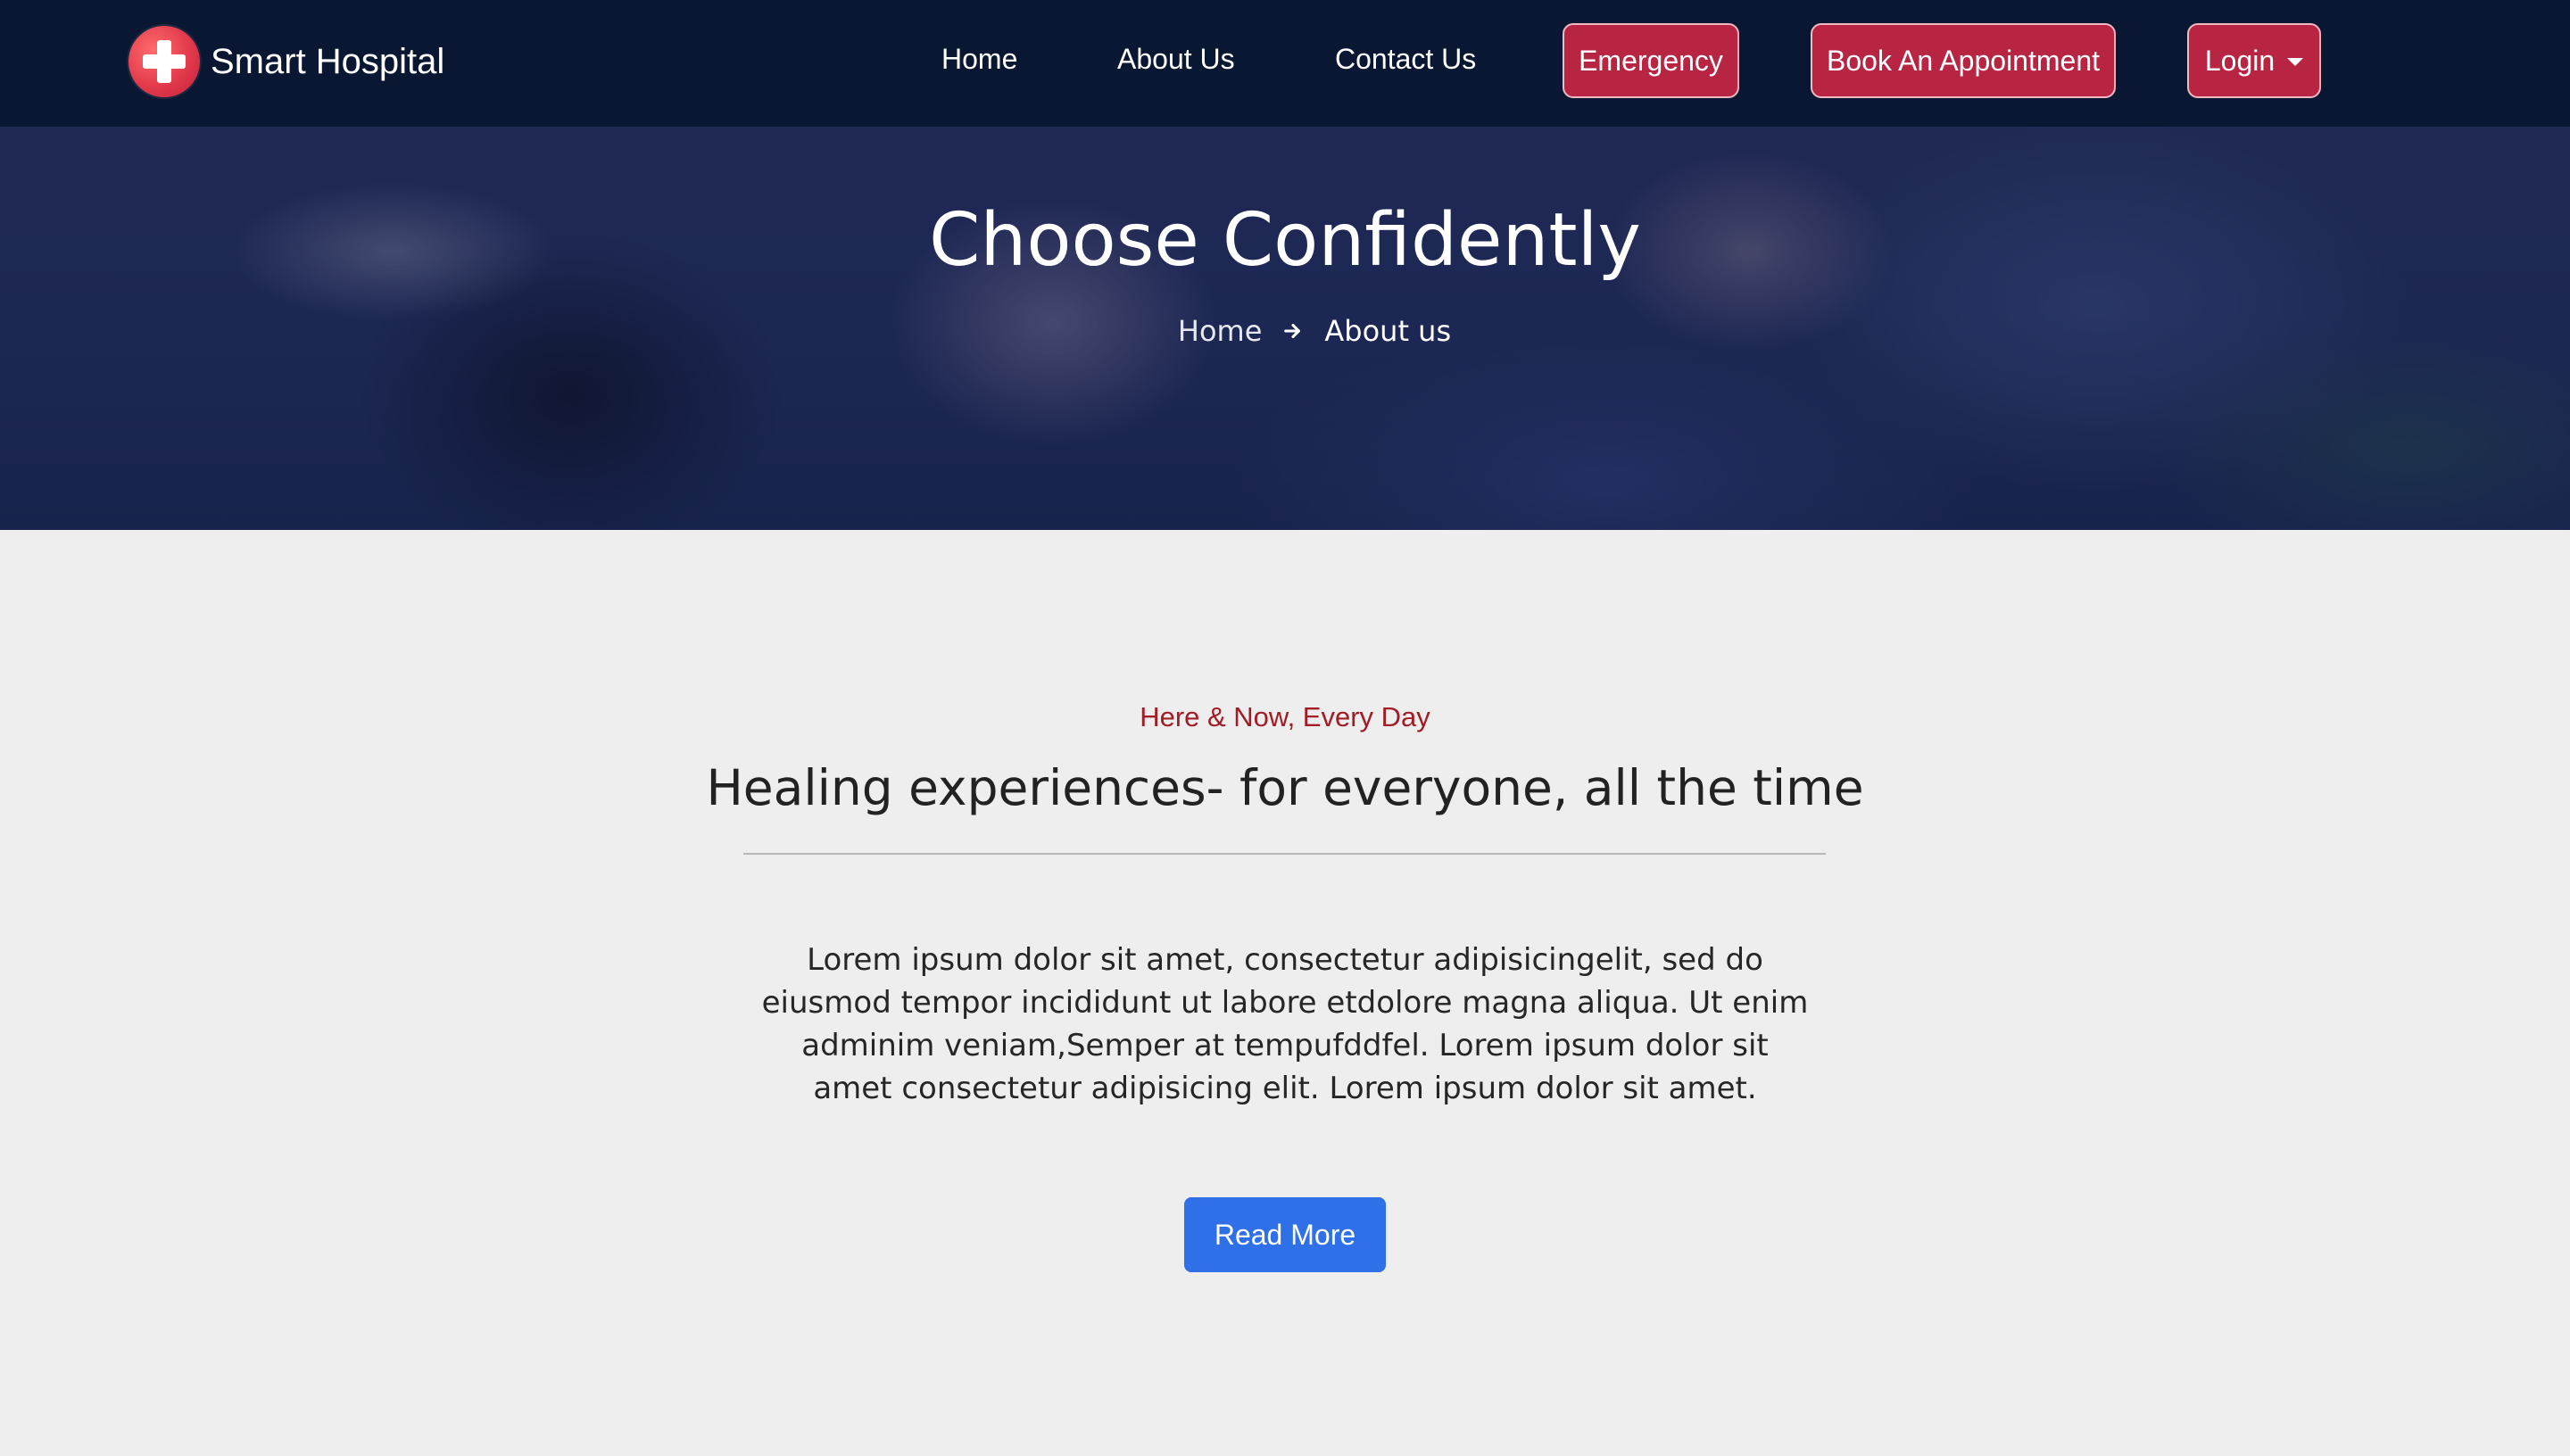 The image size is (2570, 1456). What do you see at coordinates (164, 62) in the screenshot?
I see `hospital-cross-icon` at bounding box center [164, 62].